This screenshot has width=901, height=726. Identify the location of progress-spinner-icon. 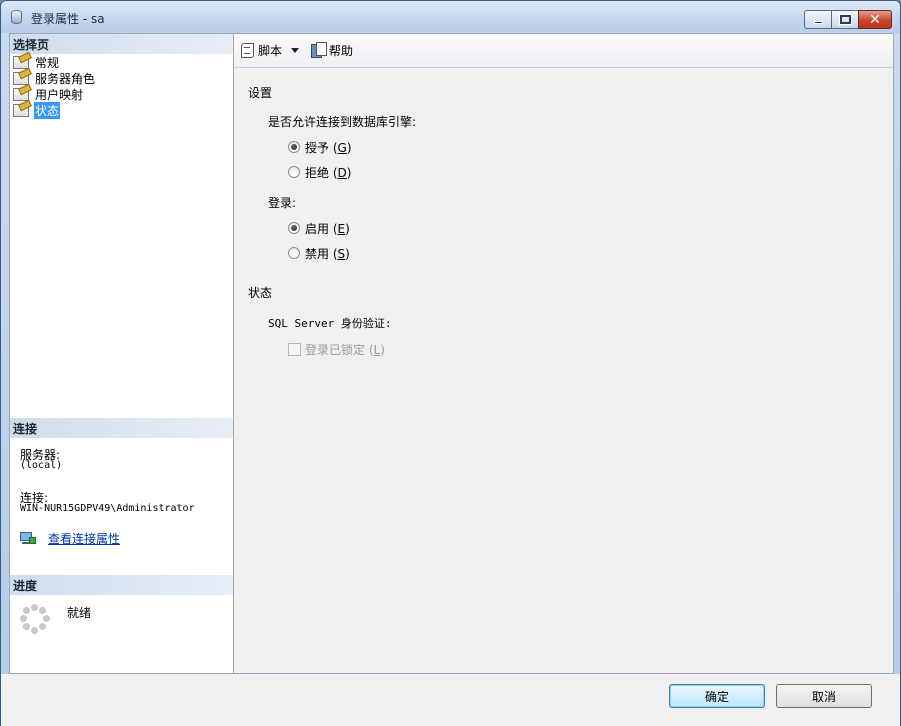
(35, 619).